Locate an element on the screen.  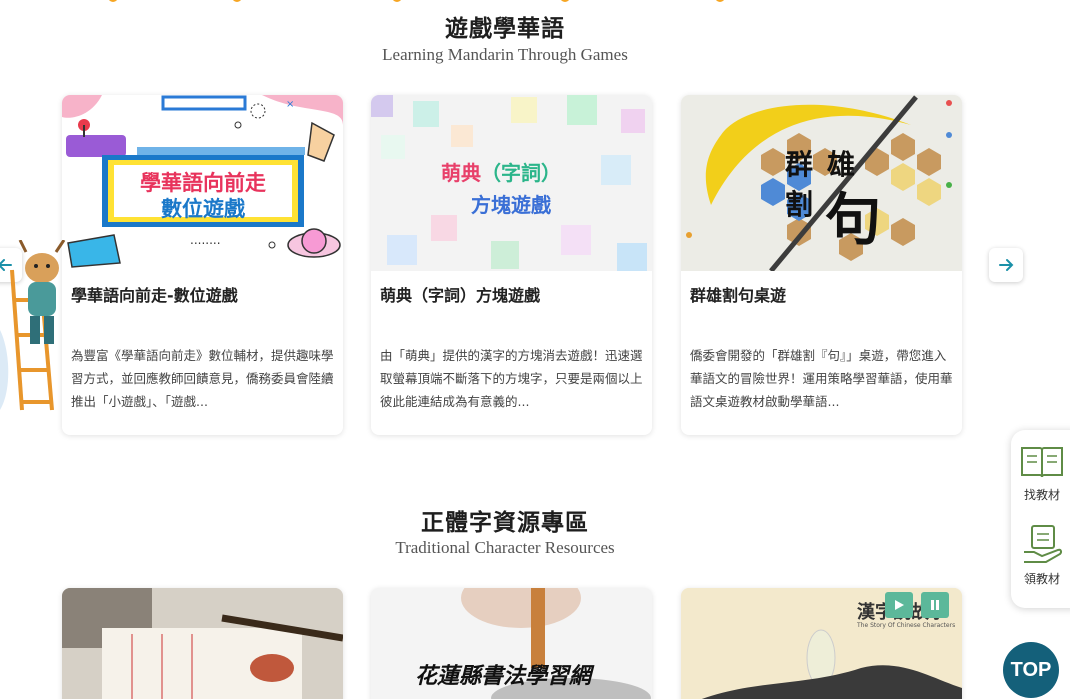
calligraphy-site-title: 花蓮縣書法學習網 is located at coordinates (503, 676).